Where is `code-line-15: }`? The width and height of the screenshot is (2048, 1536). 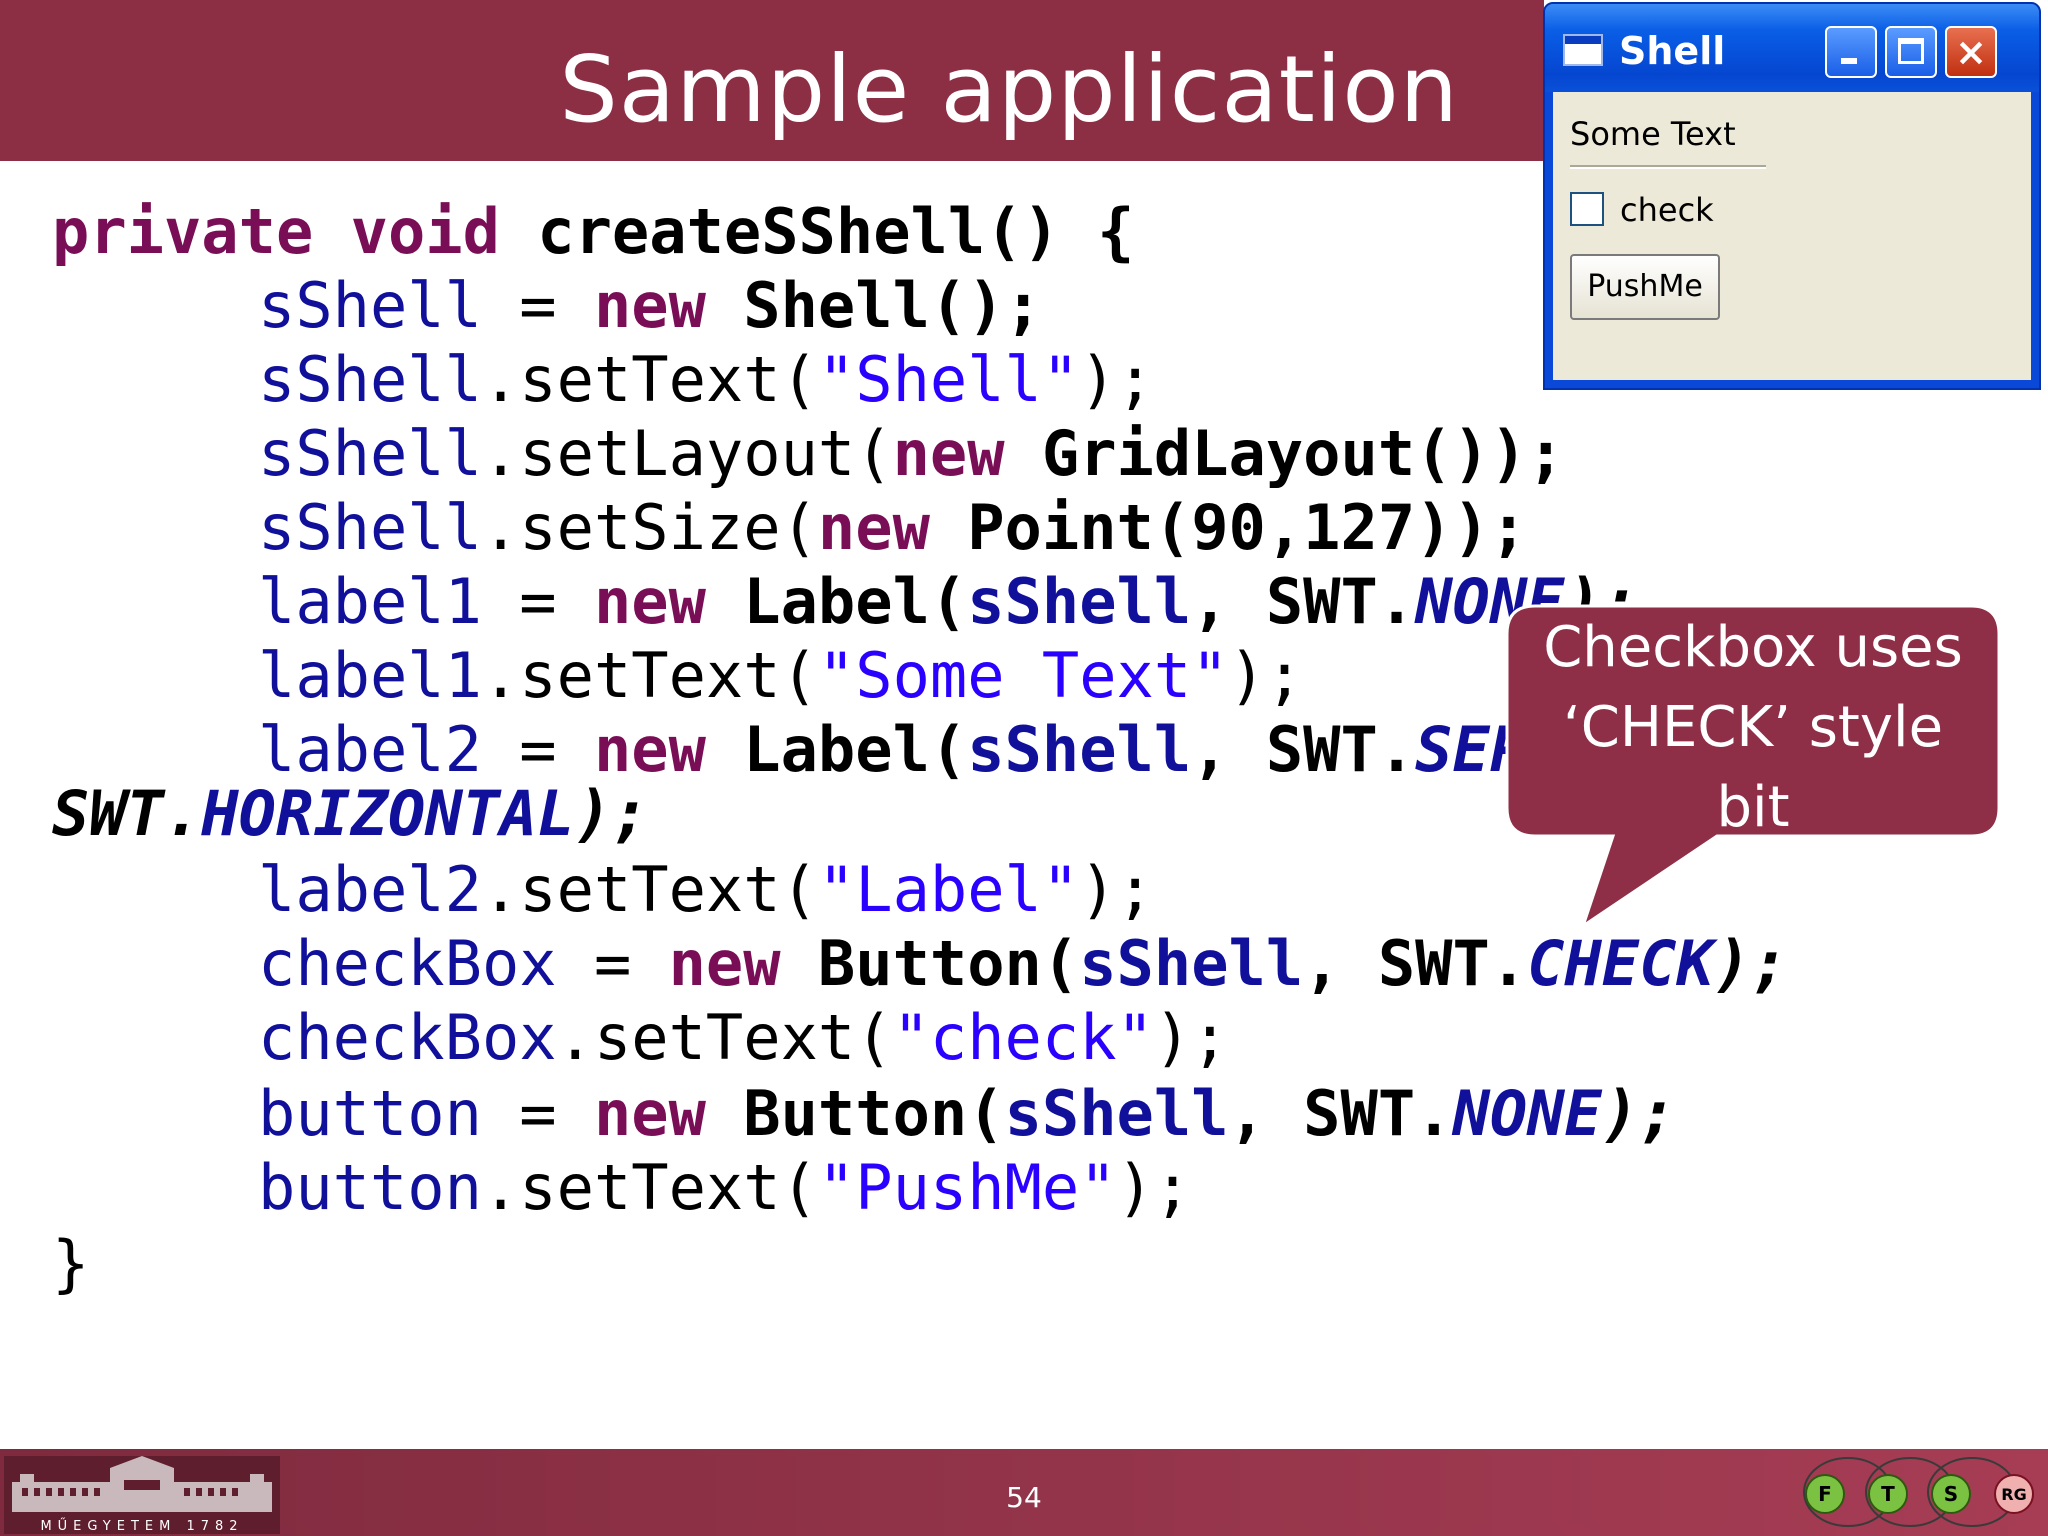 code-line-15: } is located at coordinates (70, 1264).